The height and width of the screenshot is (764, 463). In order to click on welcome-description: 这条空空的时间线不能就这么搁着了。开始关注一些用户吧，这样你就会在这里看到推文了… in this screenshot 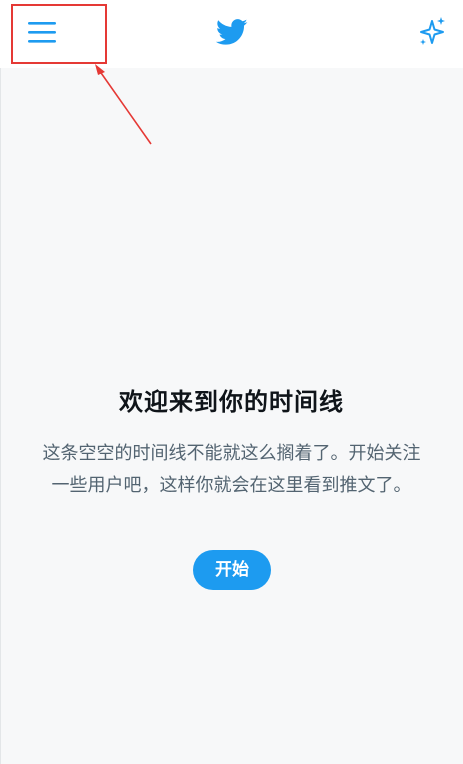, I will do `click(231, 469)`.